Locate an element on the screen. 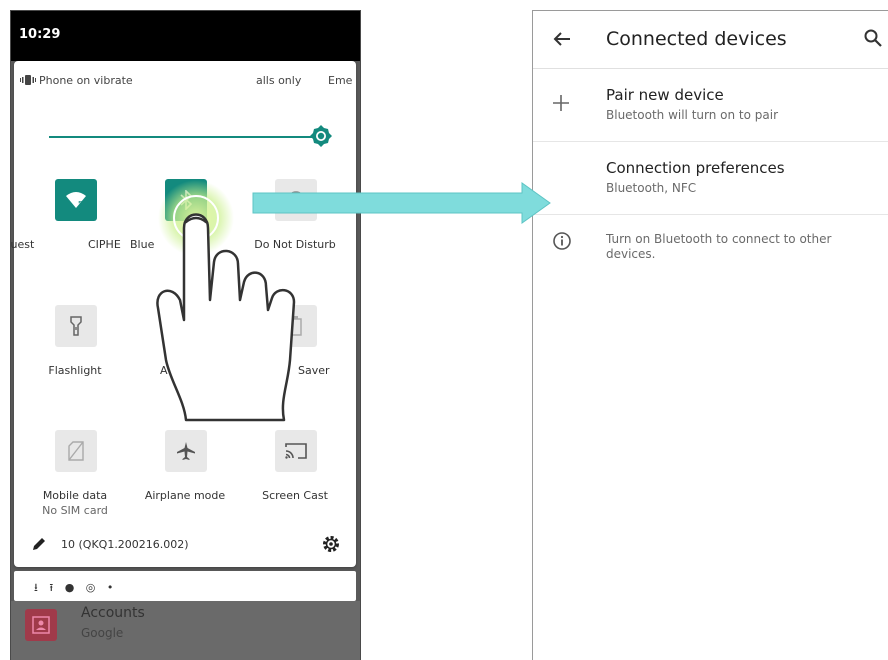 The width and height of the screenshot is (888, 660). connection-preferences-title: Connection preferences is located at coordinates (695, 168).